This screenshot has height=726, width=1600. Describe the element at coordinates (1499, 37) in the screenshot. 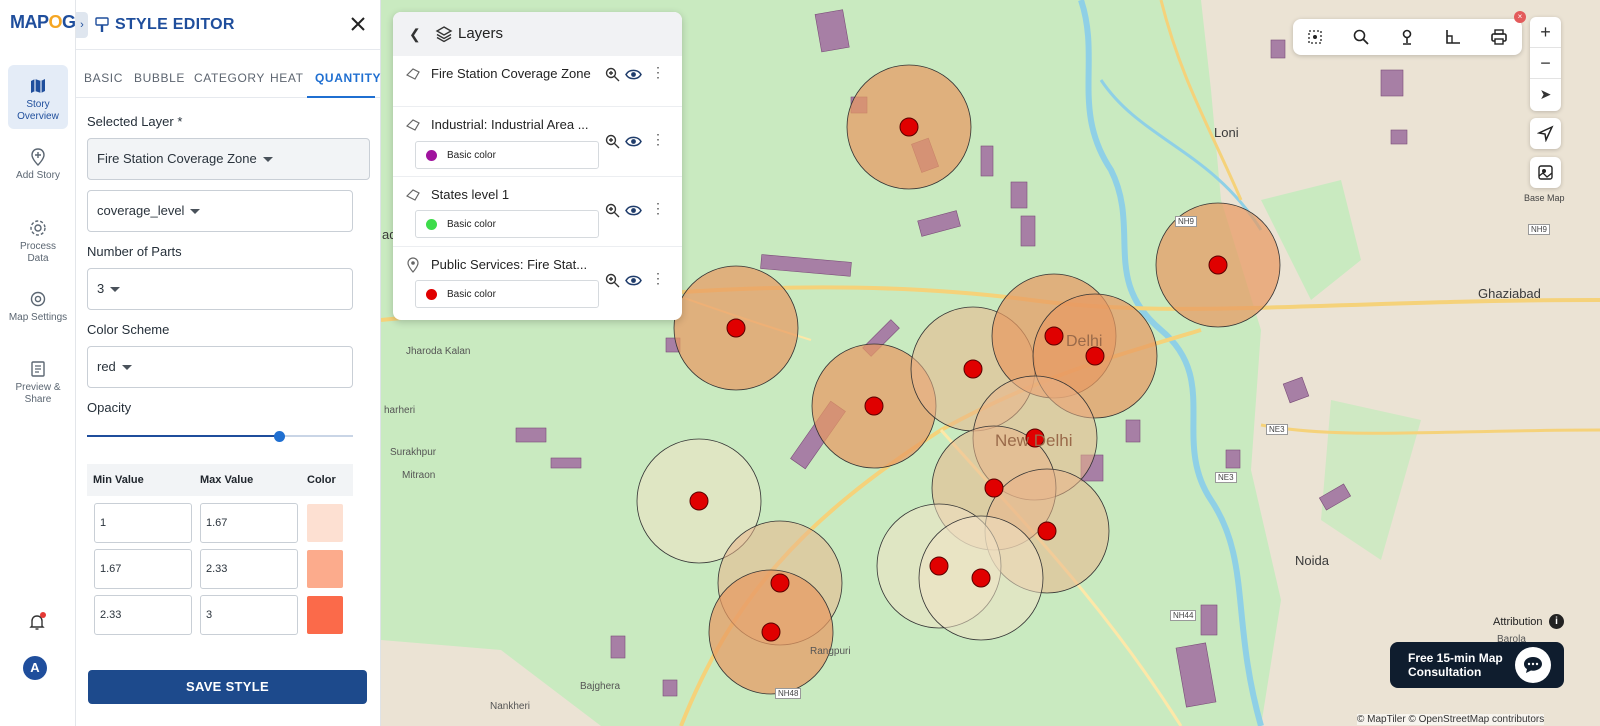

I see `print-icon` at that location.